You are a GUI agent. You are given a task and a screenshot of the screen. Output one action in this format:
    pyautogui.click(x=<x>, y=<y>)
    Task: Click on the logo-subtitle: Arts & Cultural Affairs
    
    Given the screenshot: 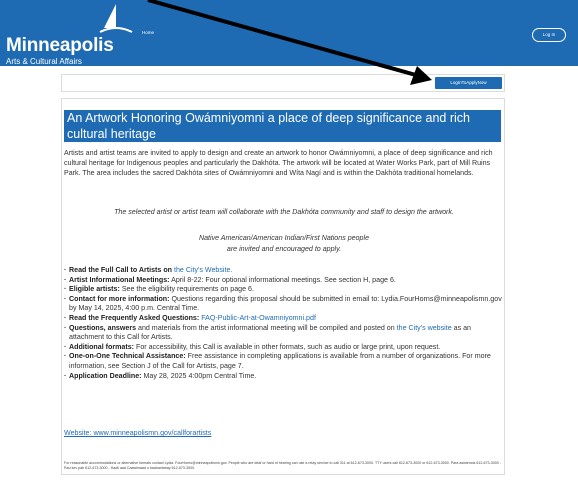 What is the action you would take?
    pyautogui.click(x=44, y=61)
    